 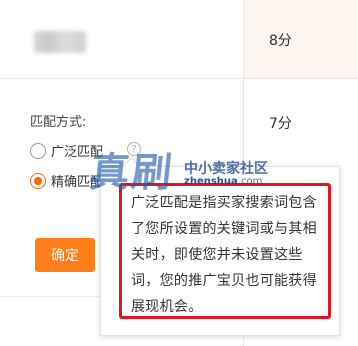 I want to click on score-value: 8分, so click(x=280, y=41).